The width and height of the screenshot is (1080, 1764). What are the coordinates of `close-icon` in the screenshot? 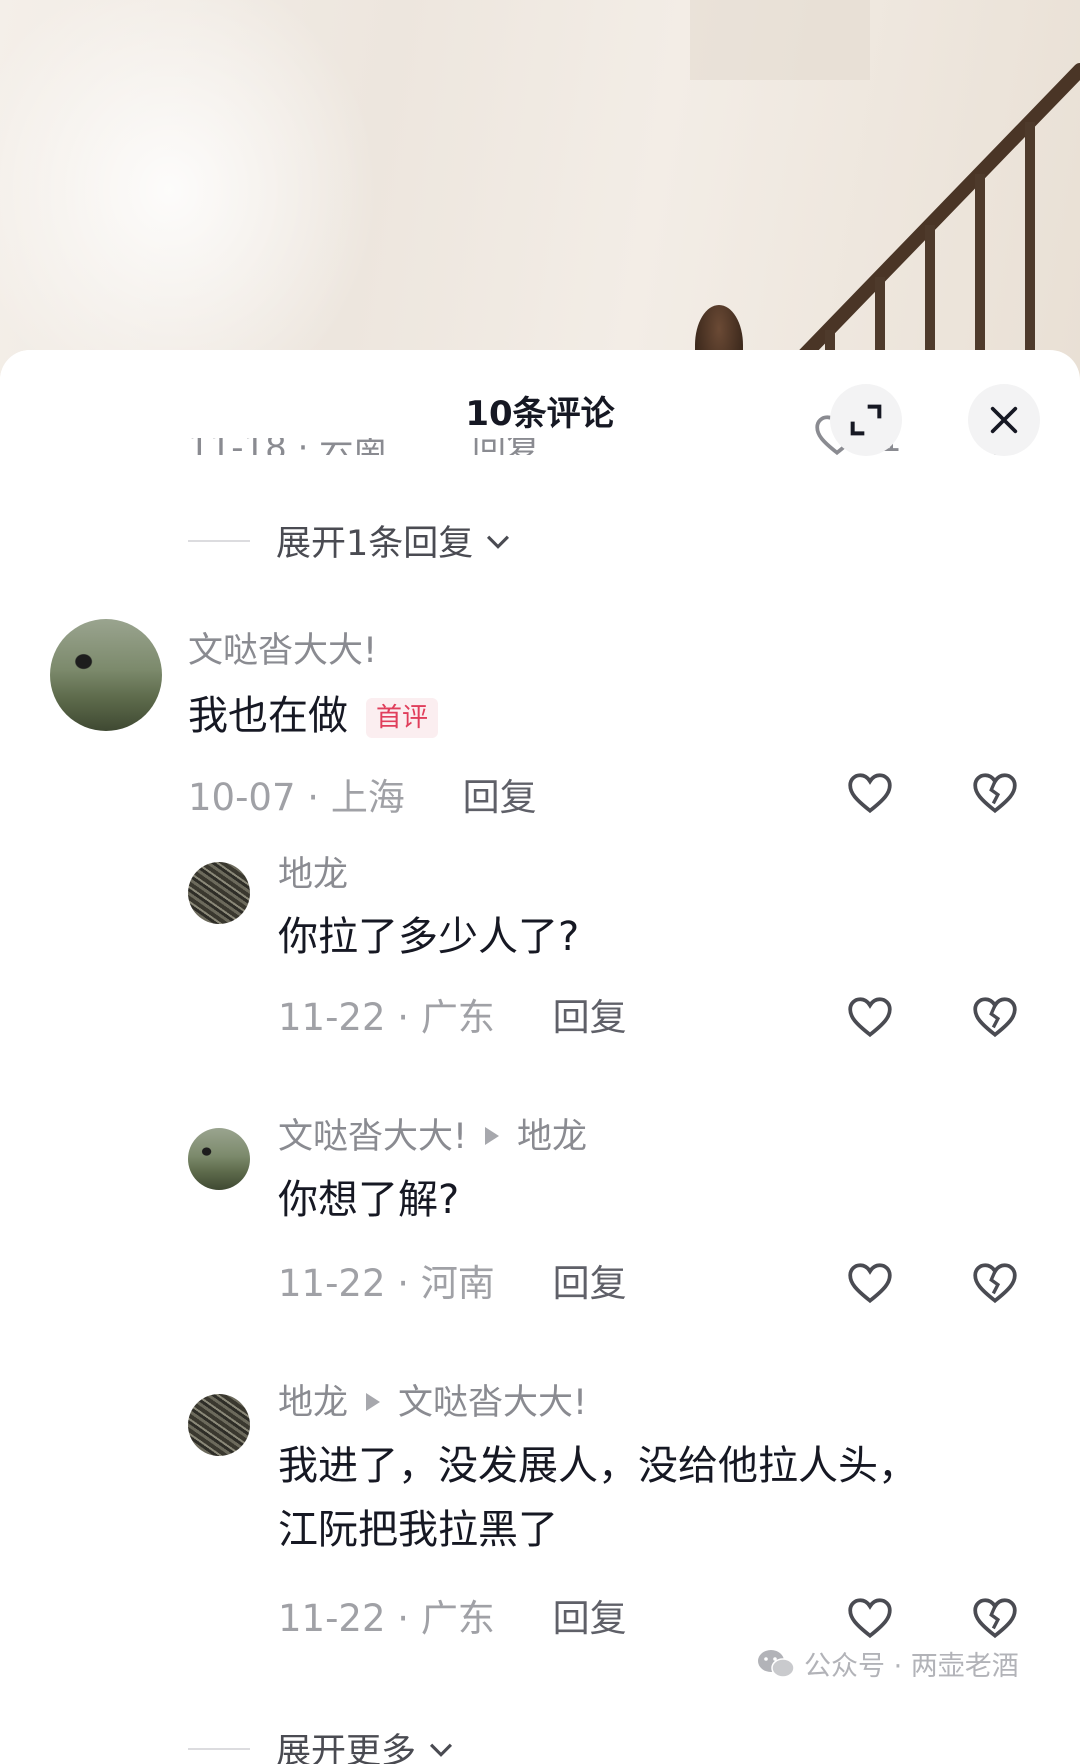 It's located at (1004, 420).